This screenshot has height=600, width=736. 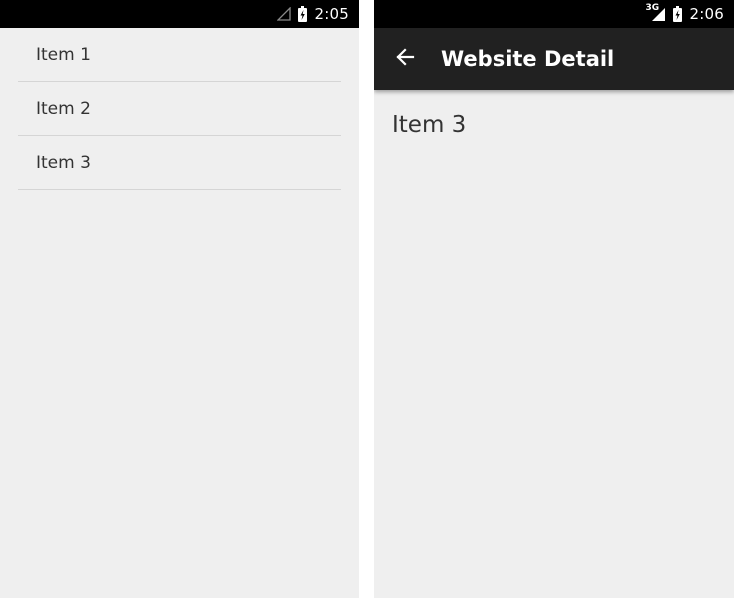 What do you see at coordinates (429, 125) in the screenshot?
I see `detail-text: Item 3` at bounding box center [429, 125].